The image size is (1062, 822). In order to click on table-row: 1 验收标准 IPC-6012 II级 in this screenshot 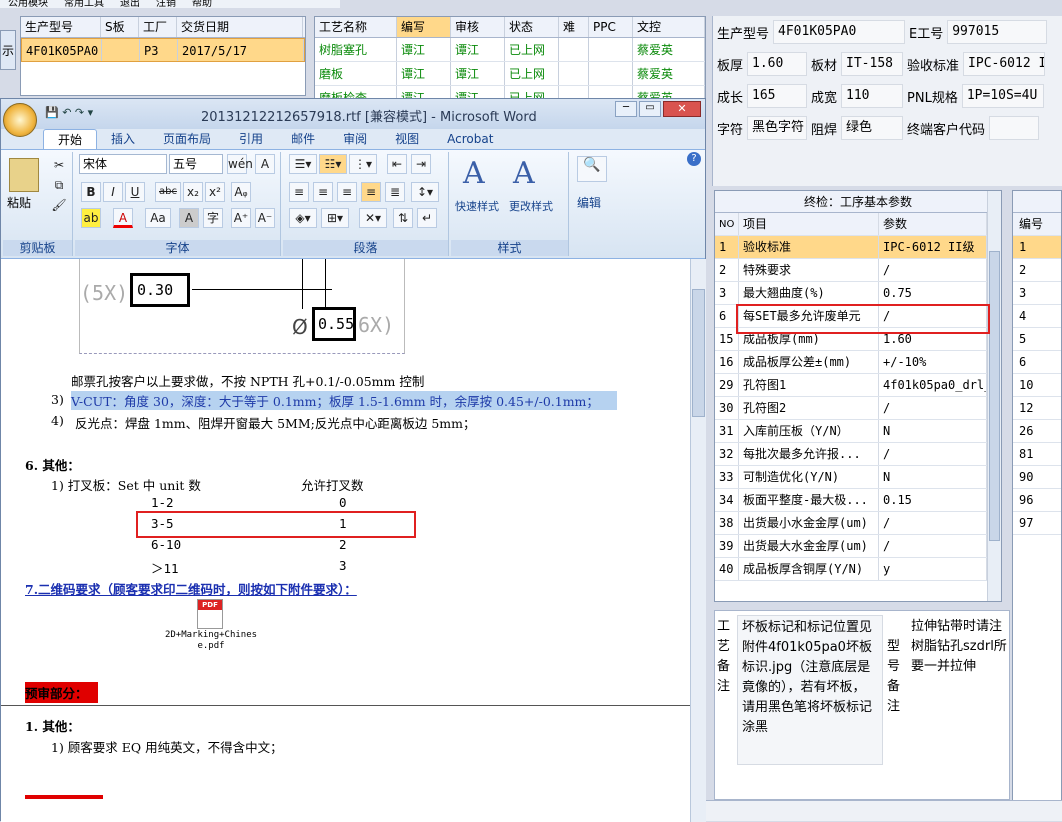, I will do `click(858, 247)`.